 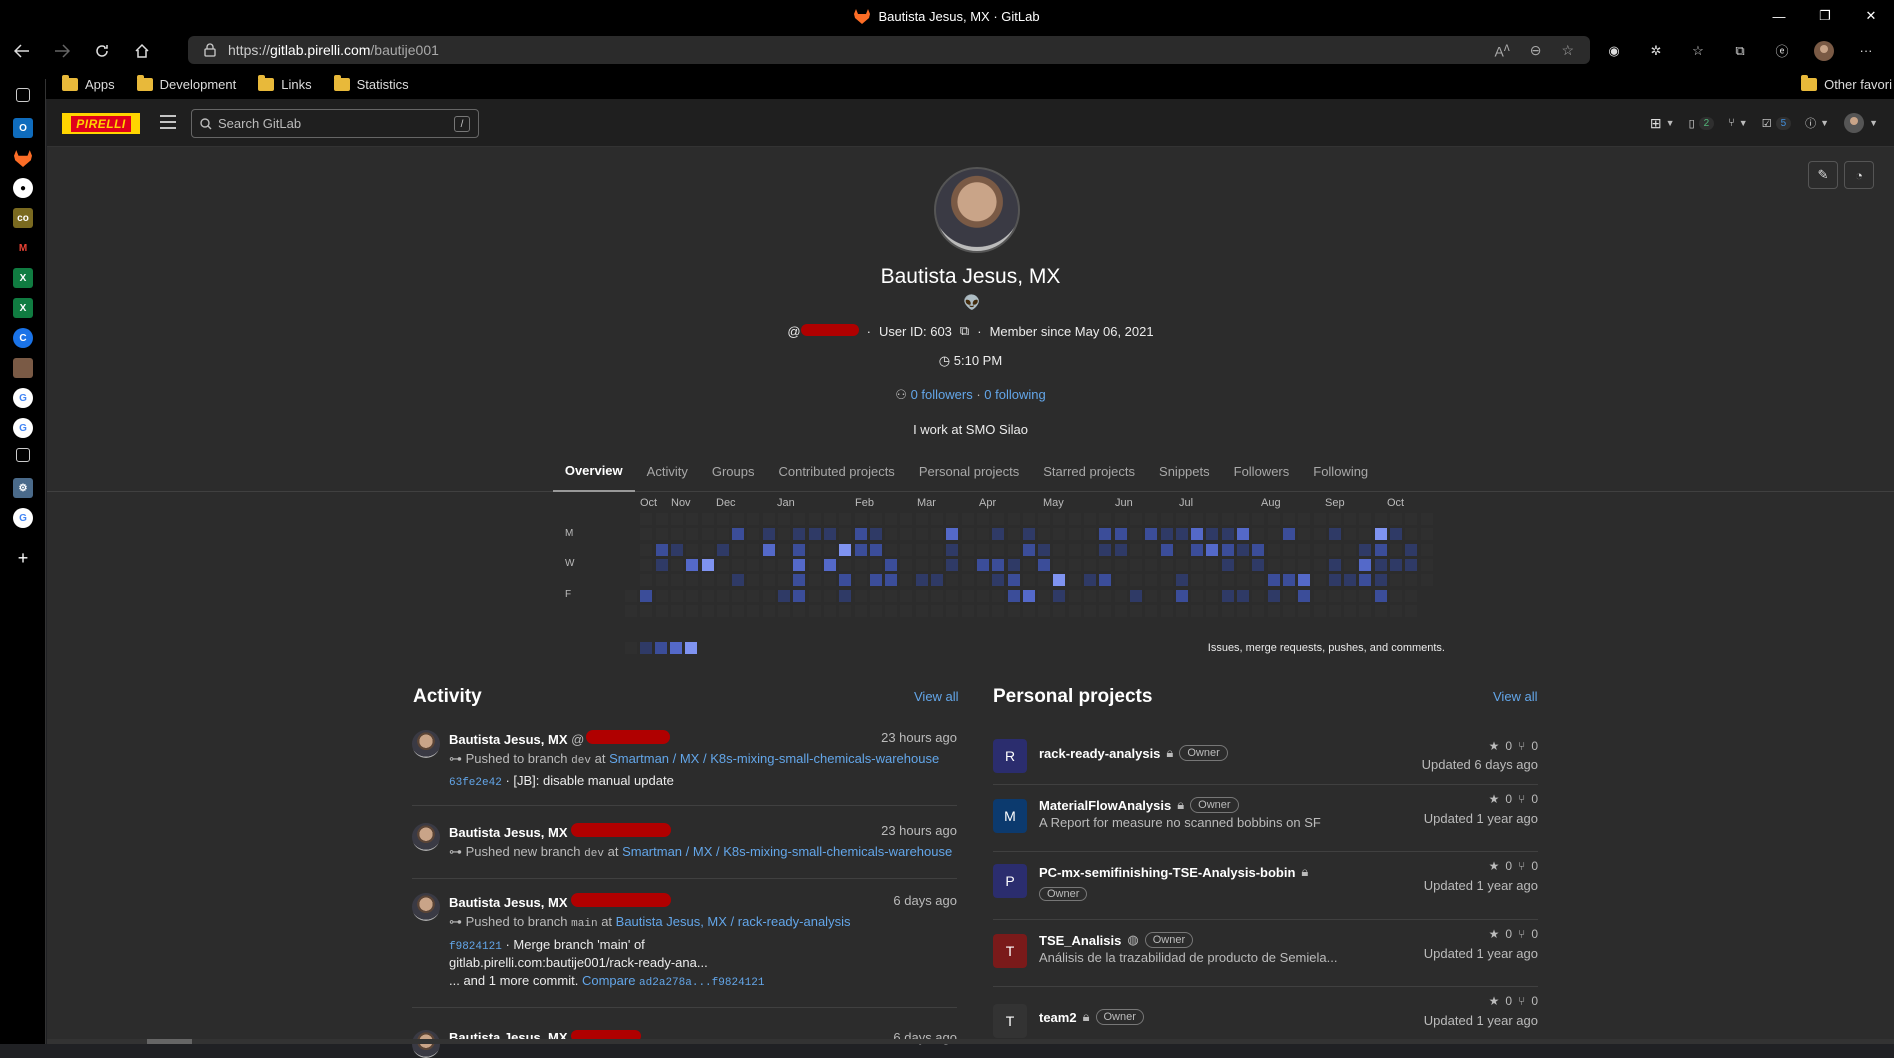 What do you see at coordinates (23, 308) in the screenshot?
I see `excel-icon: X` at bounding box center [23, 308].